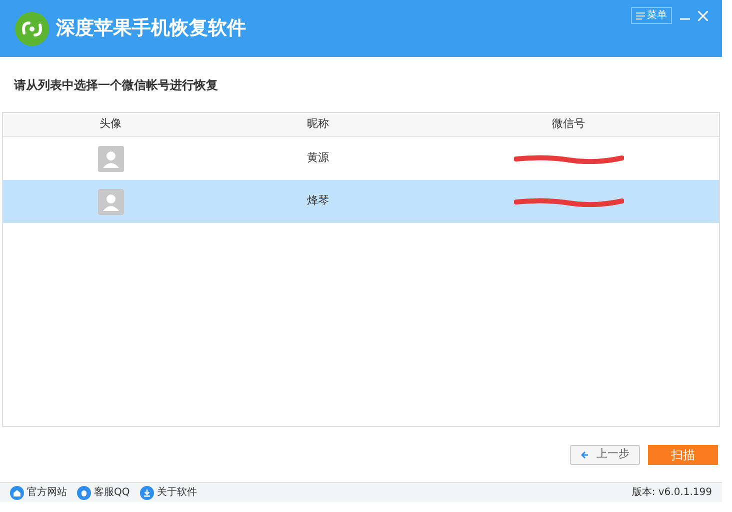 Image resolution: width=732 pixels, height=512 pixels. I want to click on version-text: 版本: v6.0.1.199, so click(672, 493).